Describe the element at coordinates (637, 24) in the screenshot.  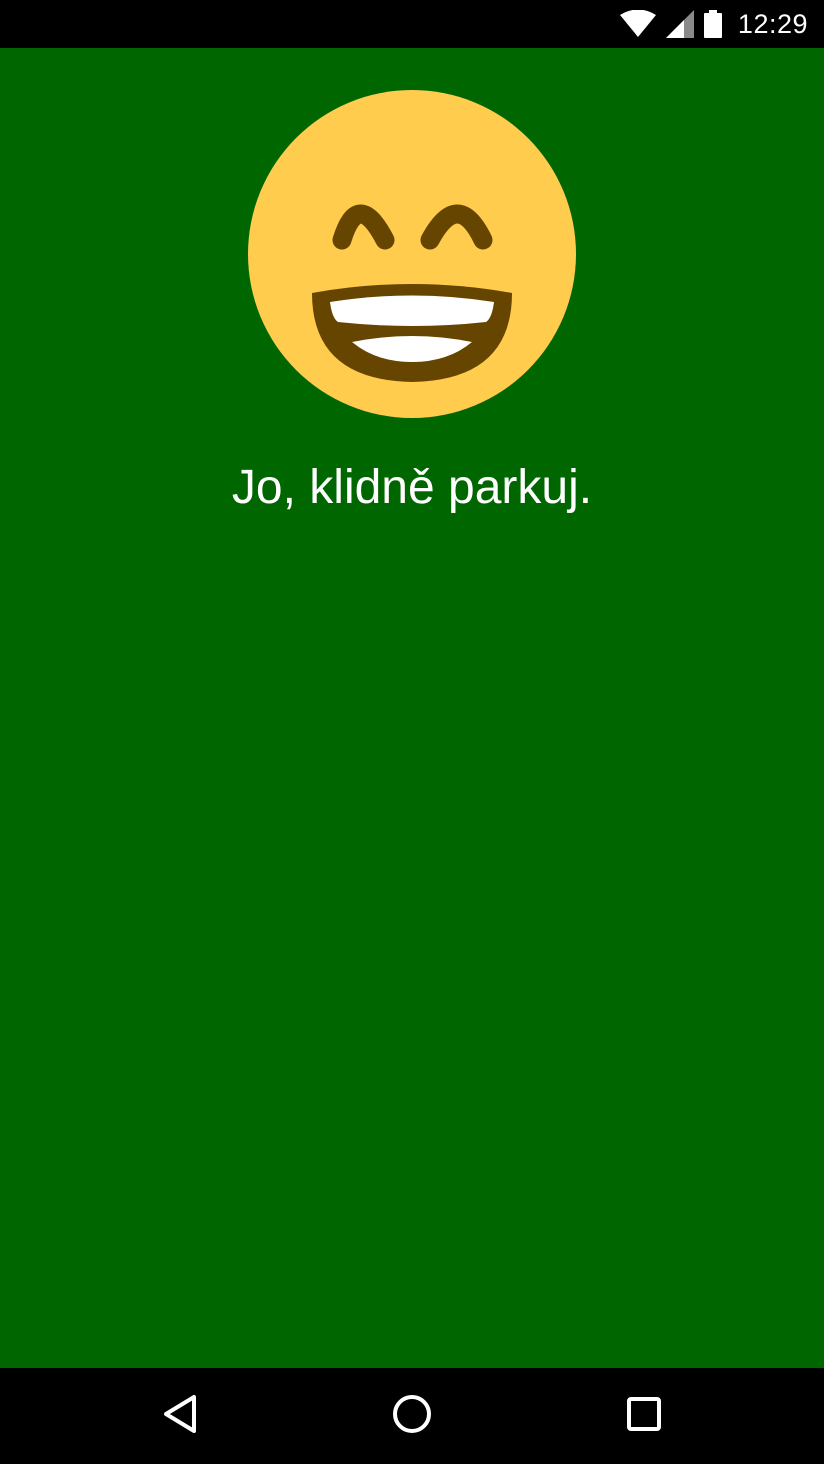
I see `wifi-icon` at that location.